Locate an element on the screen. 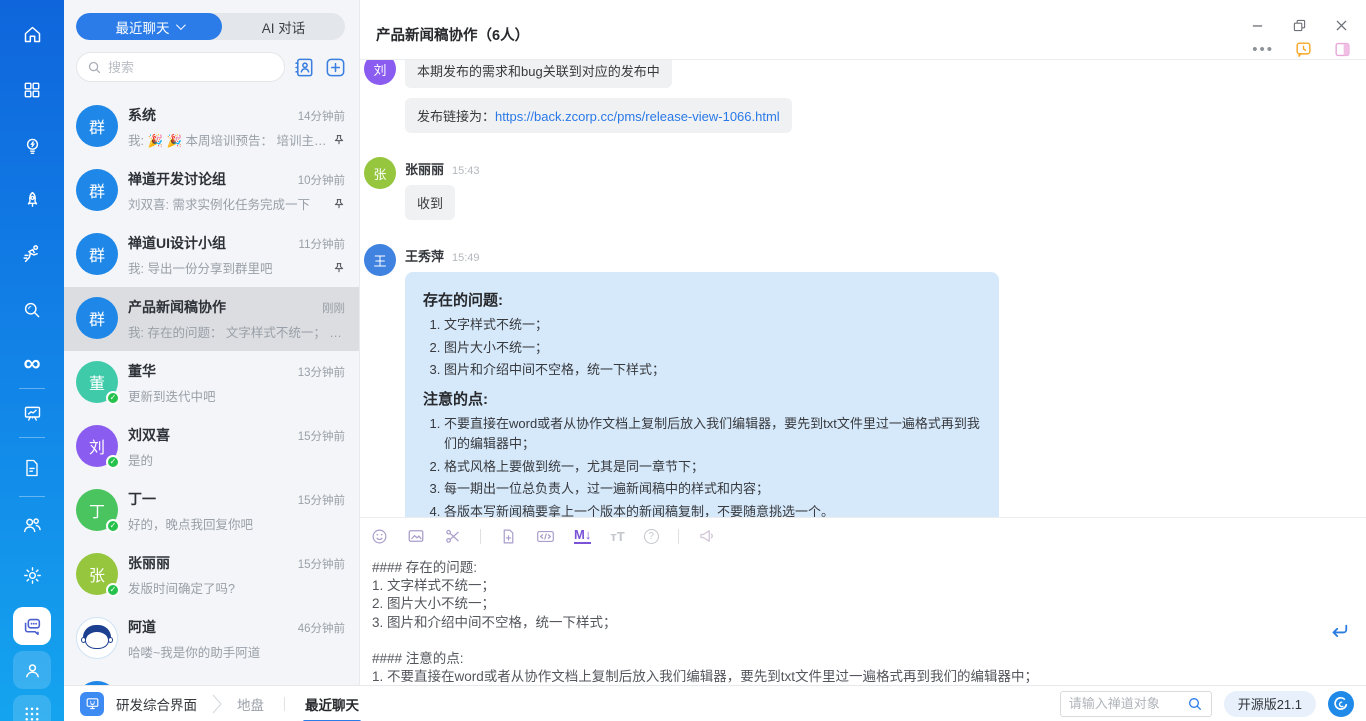  pin-icon is located at coordinates (339, 140).